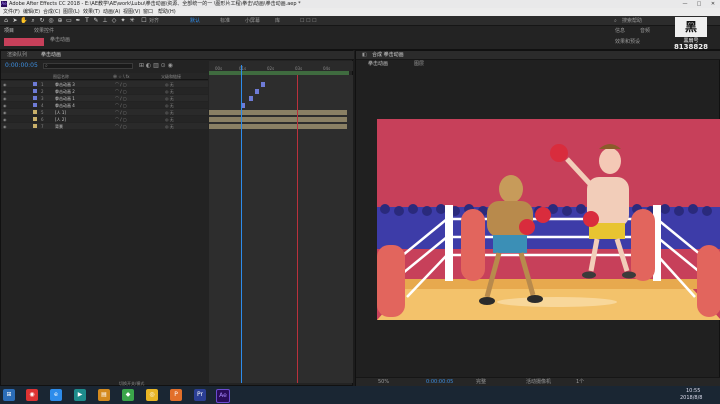  What do you see at coordinates (32, 395) in the screenshot?
I see `browser-icon: ◉` at bounding box center [32, 395].